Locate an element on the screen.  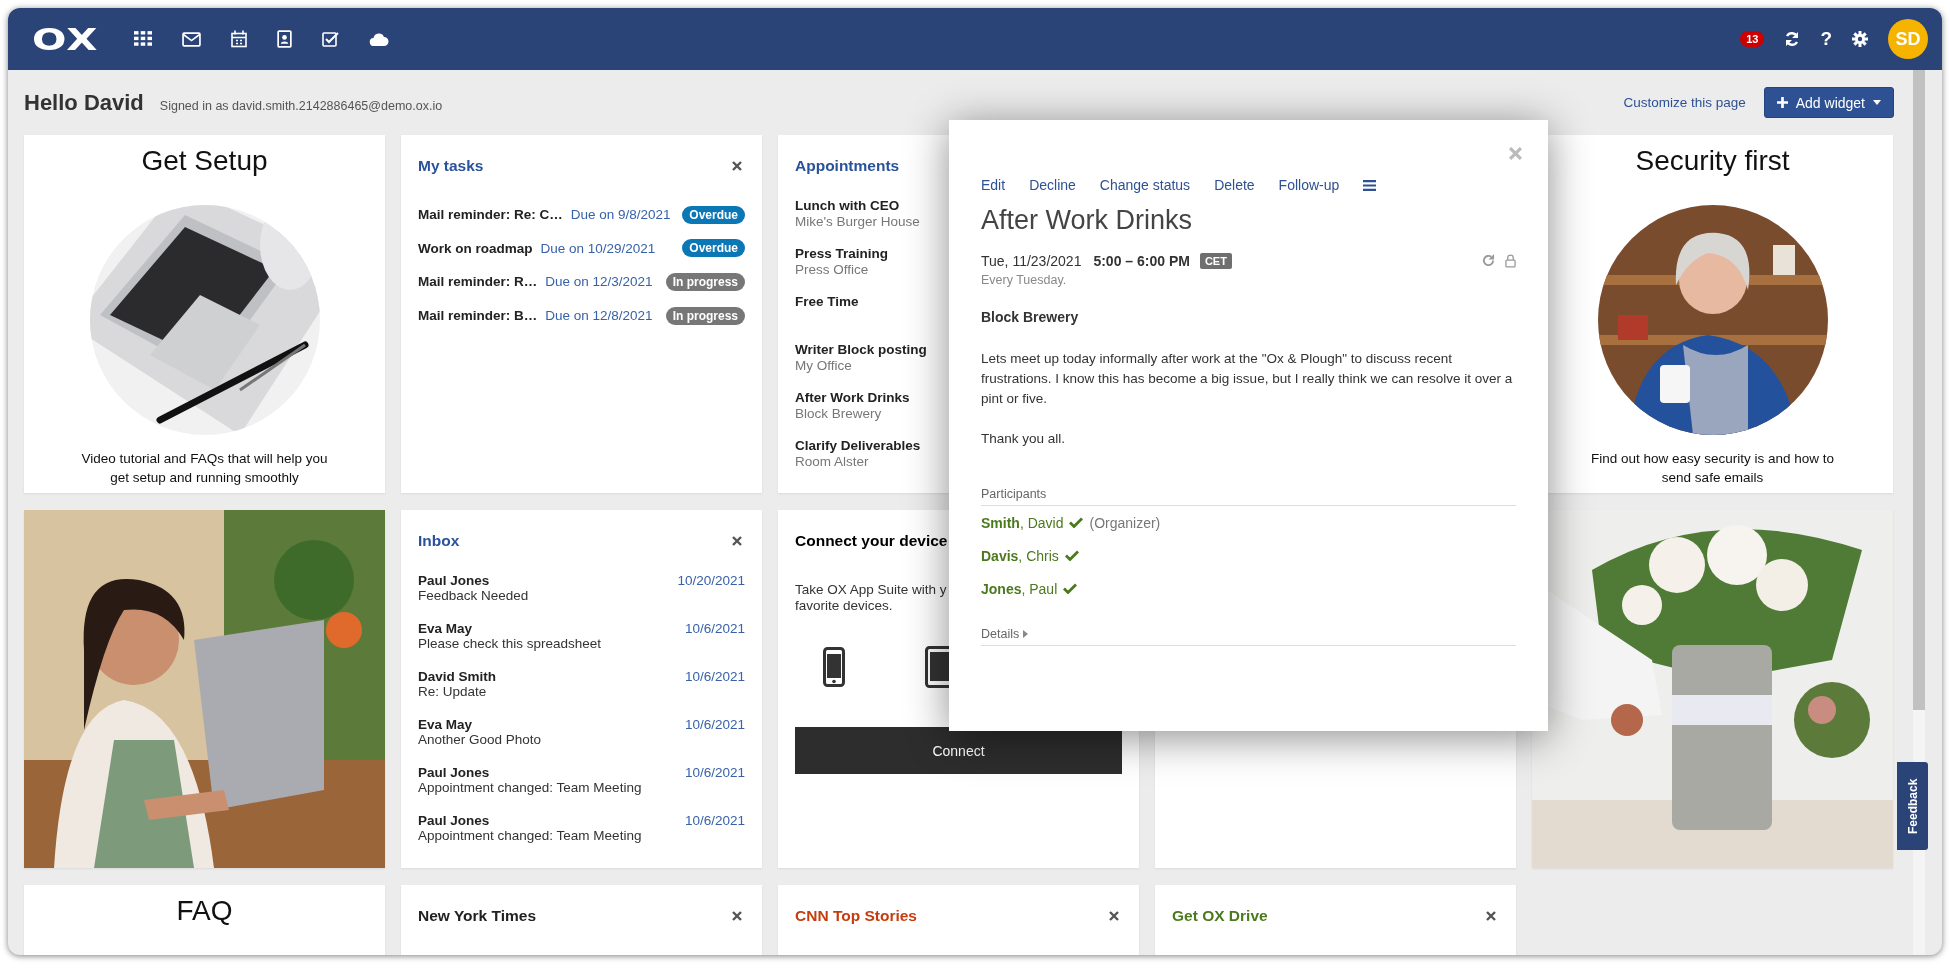
timezone-badge: CET is located at coordinates (1215, 261).